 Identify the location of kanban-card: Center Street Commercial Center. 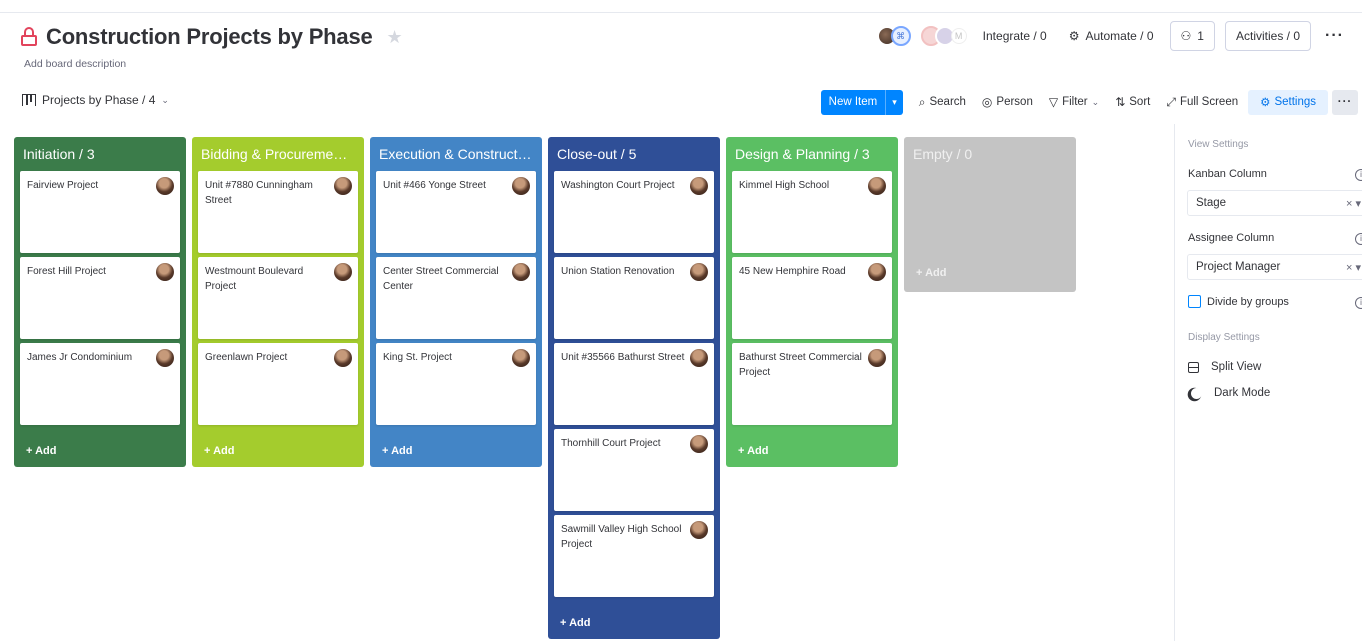
(456, 298).